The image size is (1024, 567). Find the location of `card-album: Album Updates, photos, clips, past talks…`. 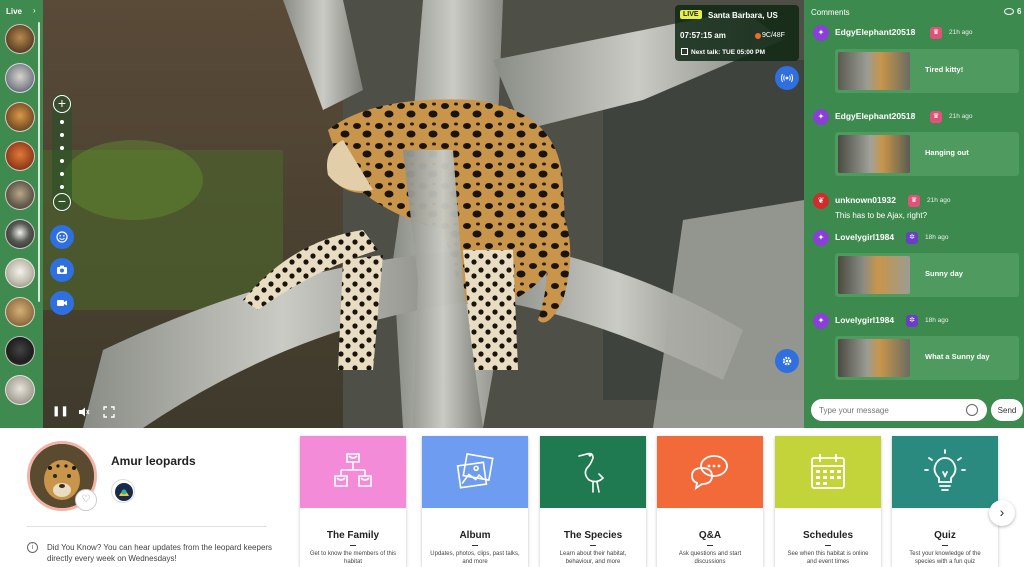

card-album: Album Updates, photos, clips, past talks… is located at coordinates (475, 501).